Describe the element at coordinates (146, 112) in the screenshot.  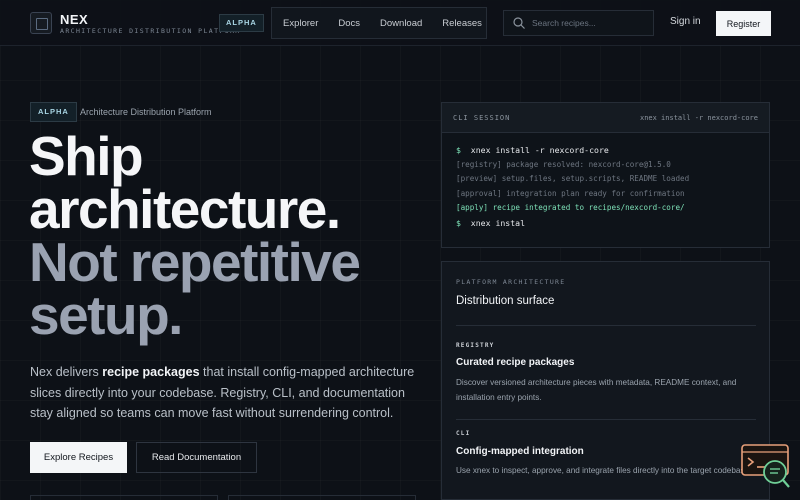
I see `hero-badge-text: Architecture Distribution Platform` at that location.